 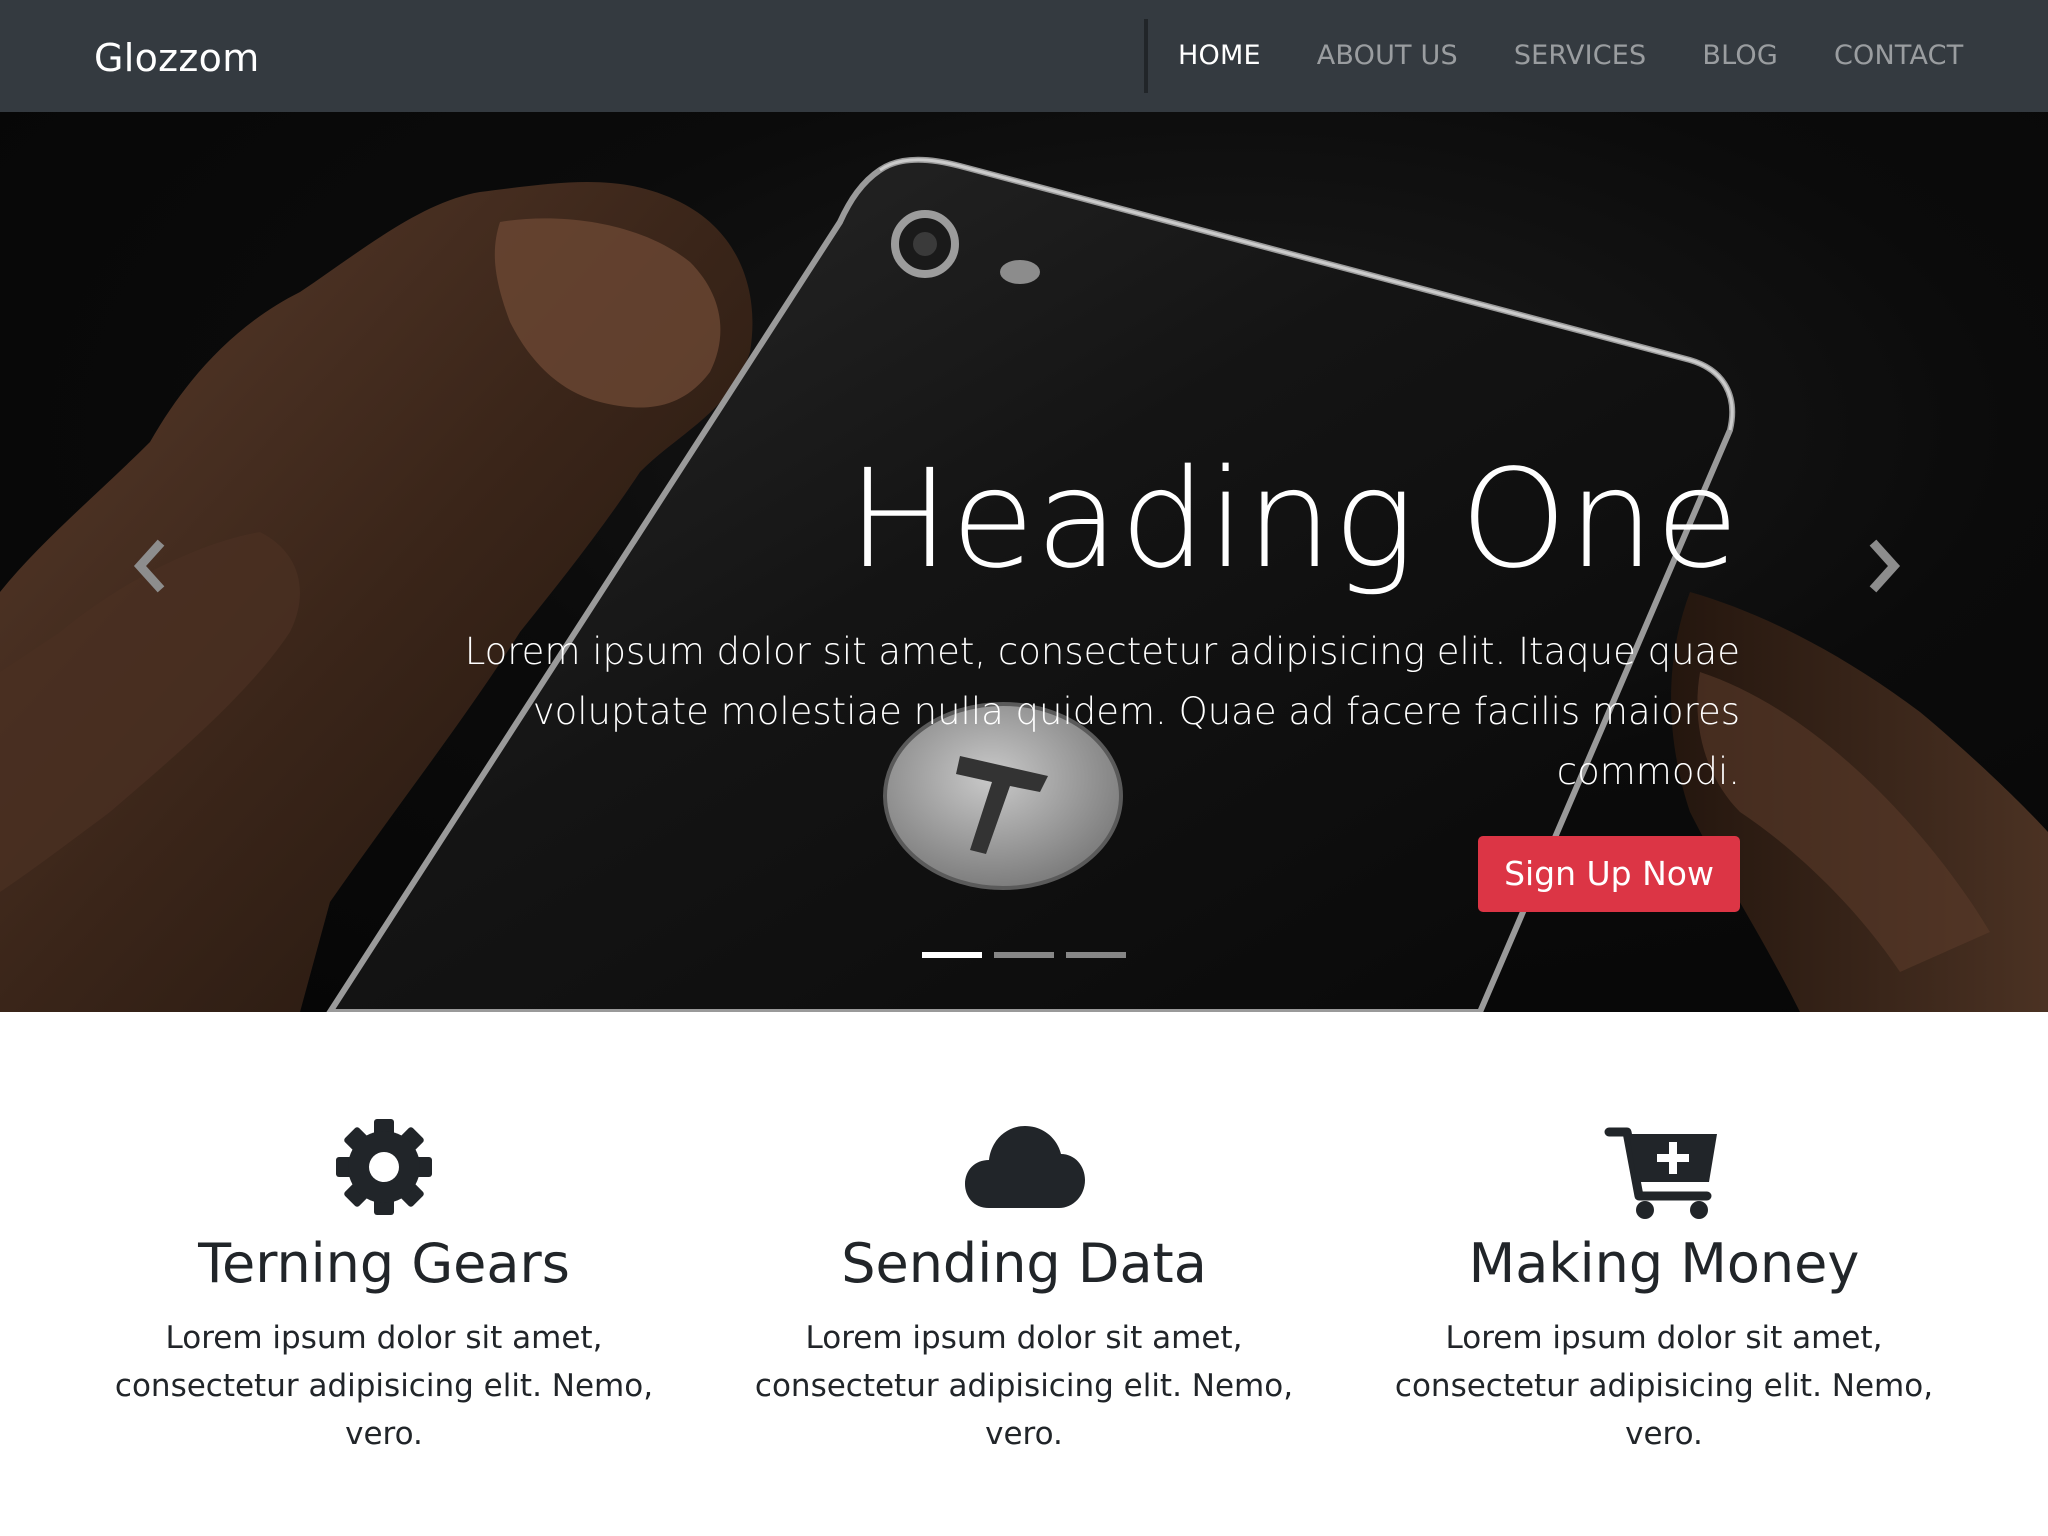 I want to click on sign-up-button: Sign Up Now, so click(x=1609, y=874).